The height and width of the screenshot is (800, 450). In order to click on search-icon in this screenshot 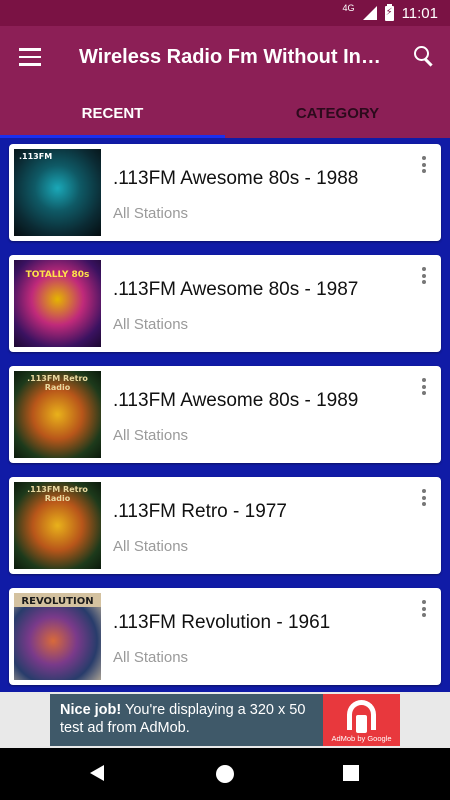, I will do `click(424, 56)`.